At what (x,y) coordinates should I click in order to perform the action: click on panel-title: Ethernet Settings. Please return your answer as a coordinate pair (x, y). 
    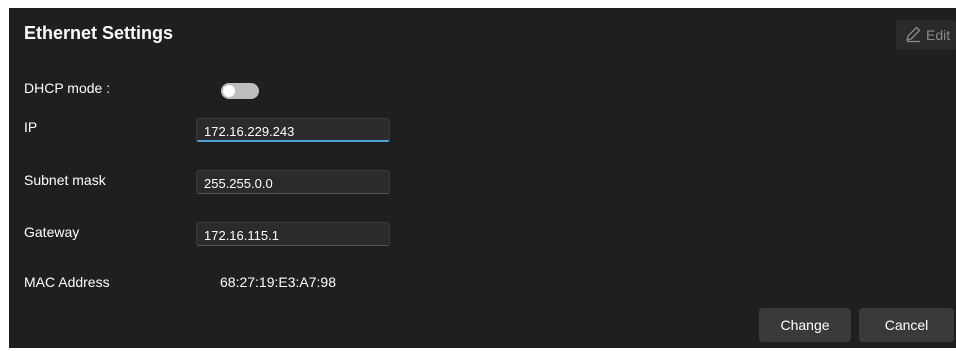
    Looking at the image, I should click on (99, 33).